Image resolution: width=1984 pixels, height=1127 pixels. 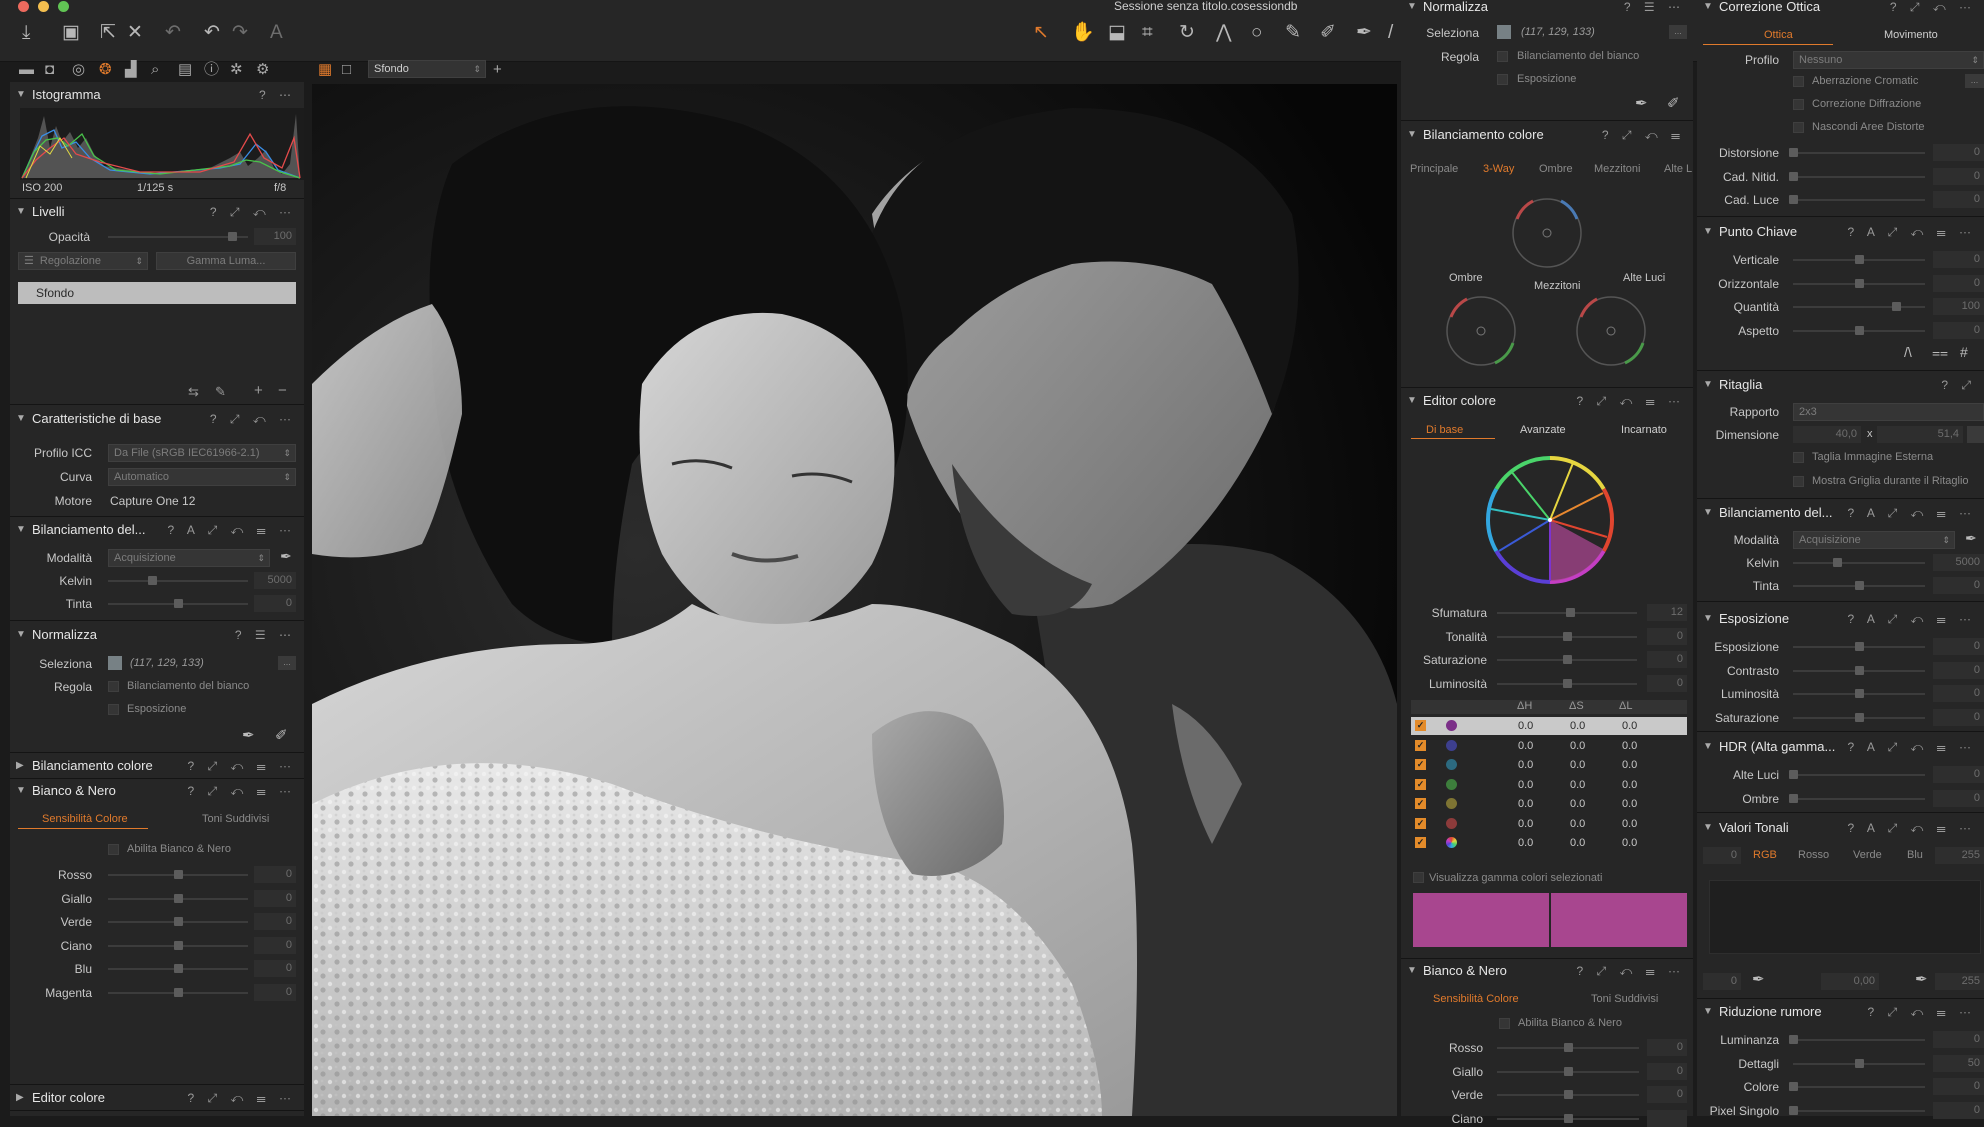 What do you see at coordinates (1765, 855) in the screenshot?
I see `tab-levels-rgb: RGB` at bounding box center [1765, 855].